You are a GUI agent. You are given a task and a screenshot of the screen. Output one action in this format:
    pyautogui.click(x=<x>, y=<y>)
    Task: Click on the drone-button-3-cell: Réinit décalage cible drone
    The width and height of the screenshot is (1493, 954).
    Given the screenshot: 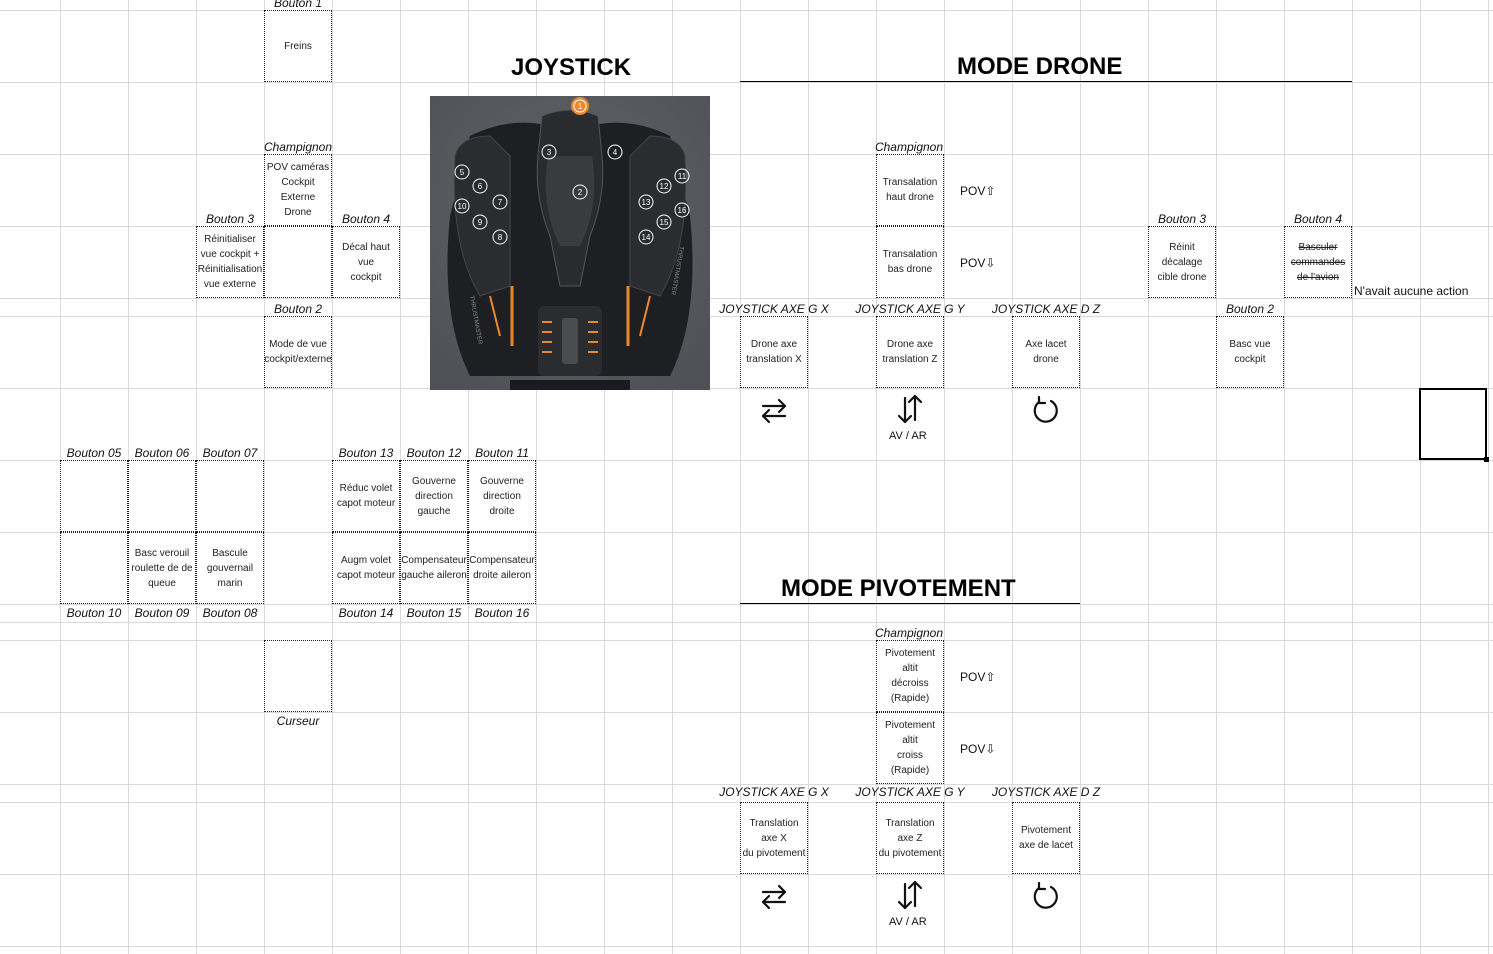 What is the action you would take?
    pyautogui.click(x=1182, y=262)
    